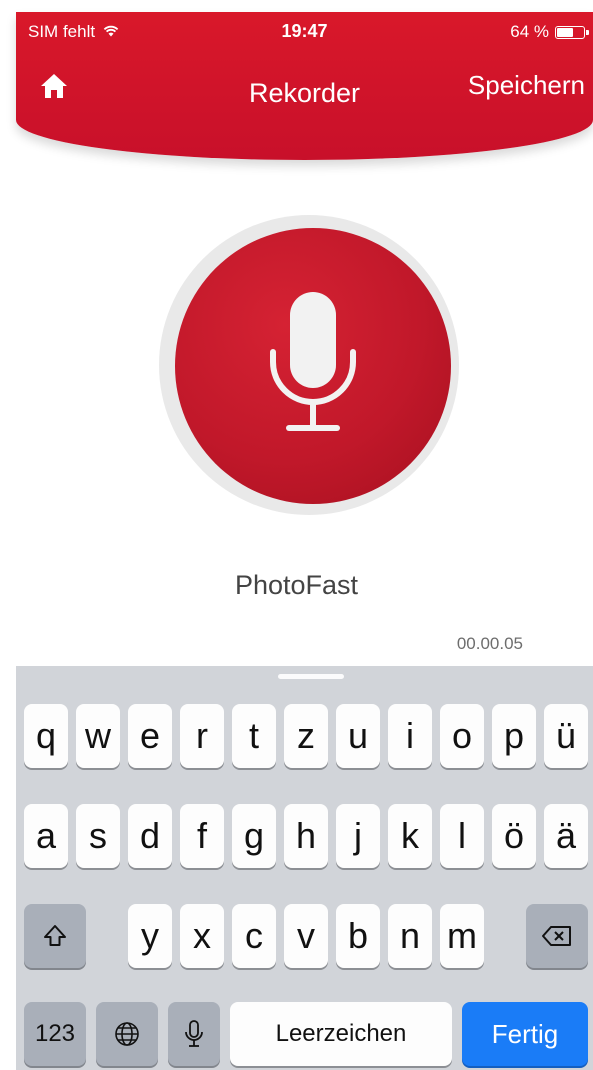 The image size is (593, 1070). What do you see at coordinates (410, 836) in the screenshot?
I see `key-k: k` at bounding box center [410, 836].